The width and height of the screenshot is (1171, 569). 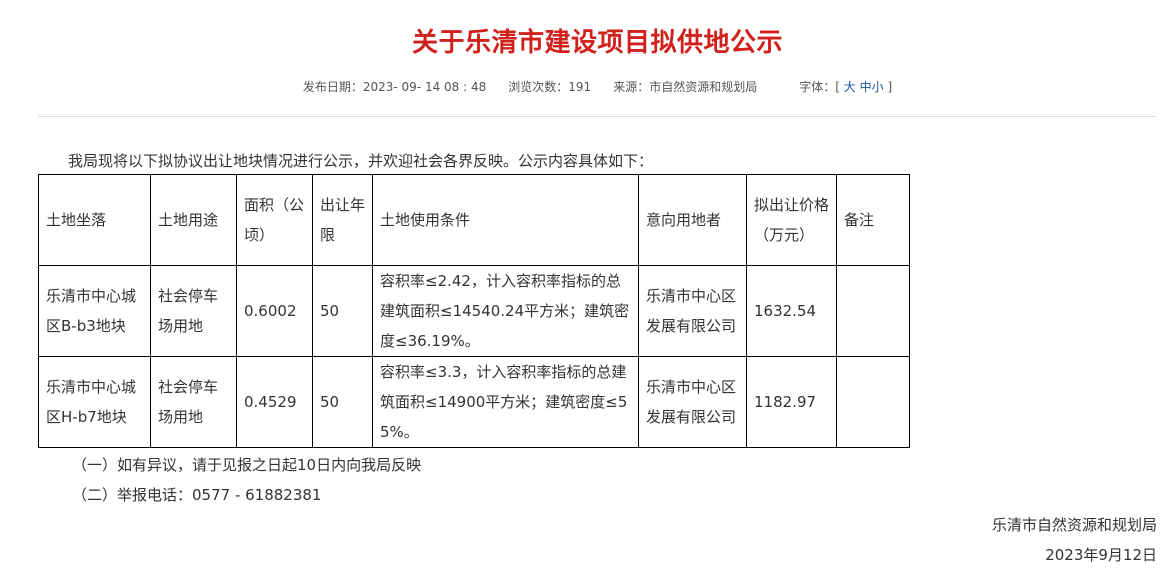 I want to click on page-title: 关于乐清市建设项目拟供地公示, so click(x=597, y=43).